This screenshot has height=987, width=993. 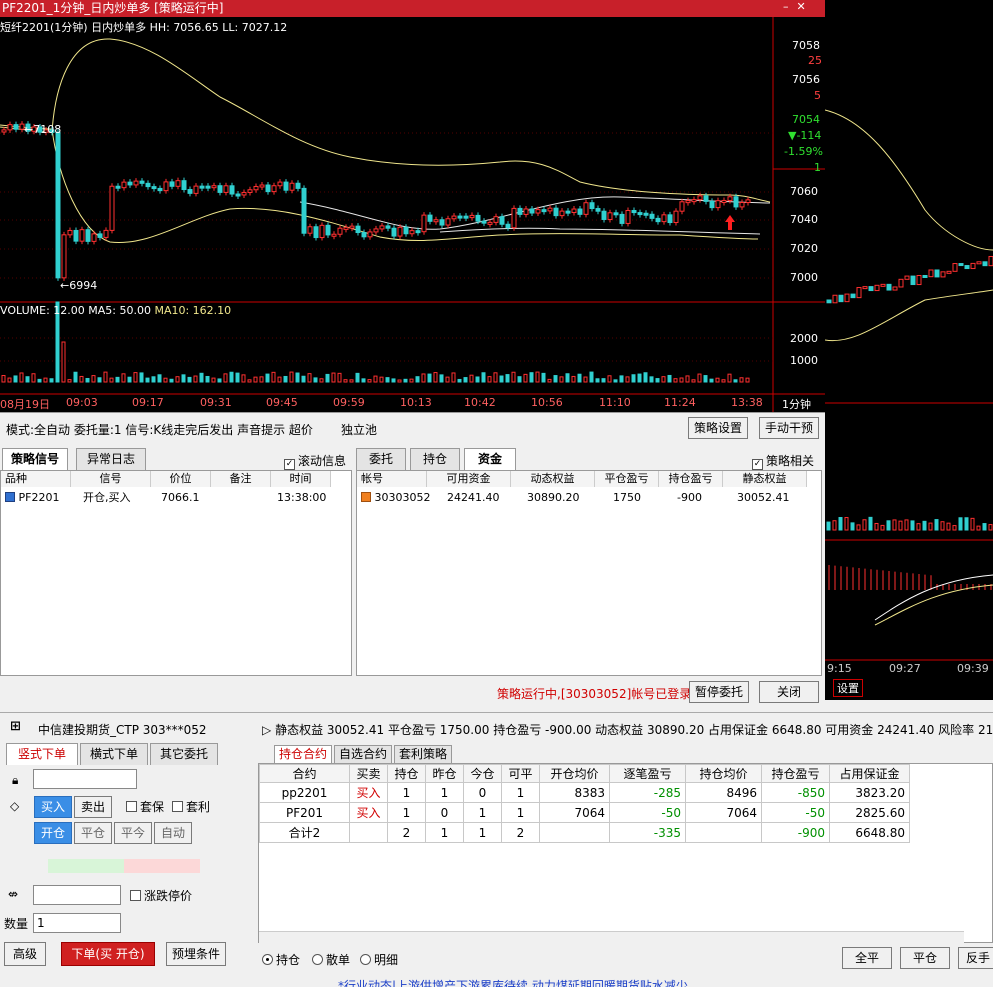 I want to click on table-row: pp2201 买入 1 1 0 1 8383 -285 8496 -850 3823.20, so click(x=584, y=792).